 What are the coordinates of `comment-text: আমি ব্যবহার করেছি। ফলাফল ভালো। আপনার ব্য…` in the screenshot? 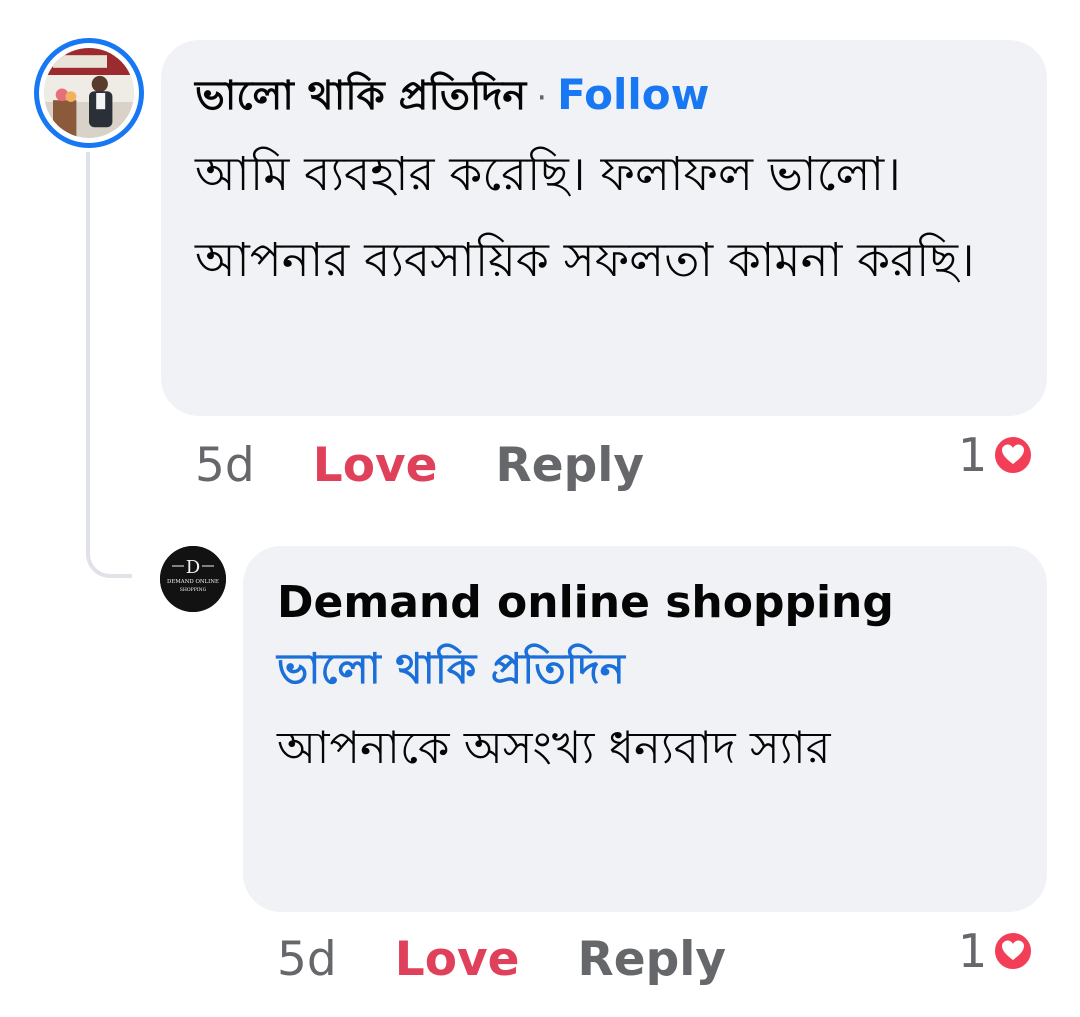 It's located at (585, 217).